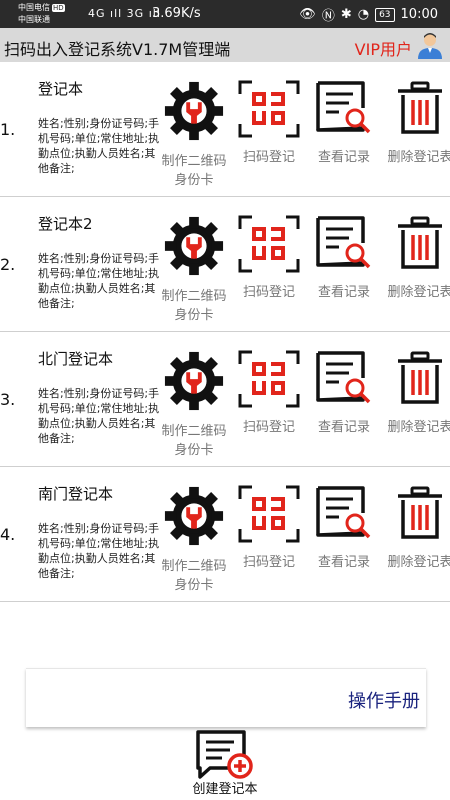 The height and width of the screenshot is (800, 450). I want to click on eye-icon: 👁, so click(307, 14).